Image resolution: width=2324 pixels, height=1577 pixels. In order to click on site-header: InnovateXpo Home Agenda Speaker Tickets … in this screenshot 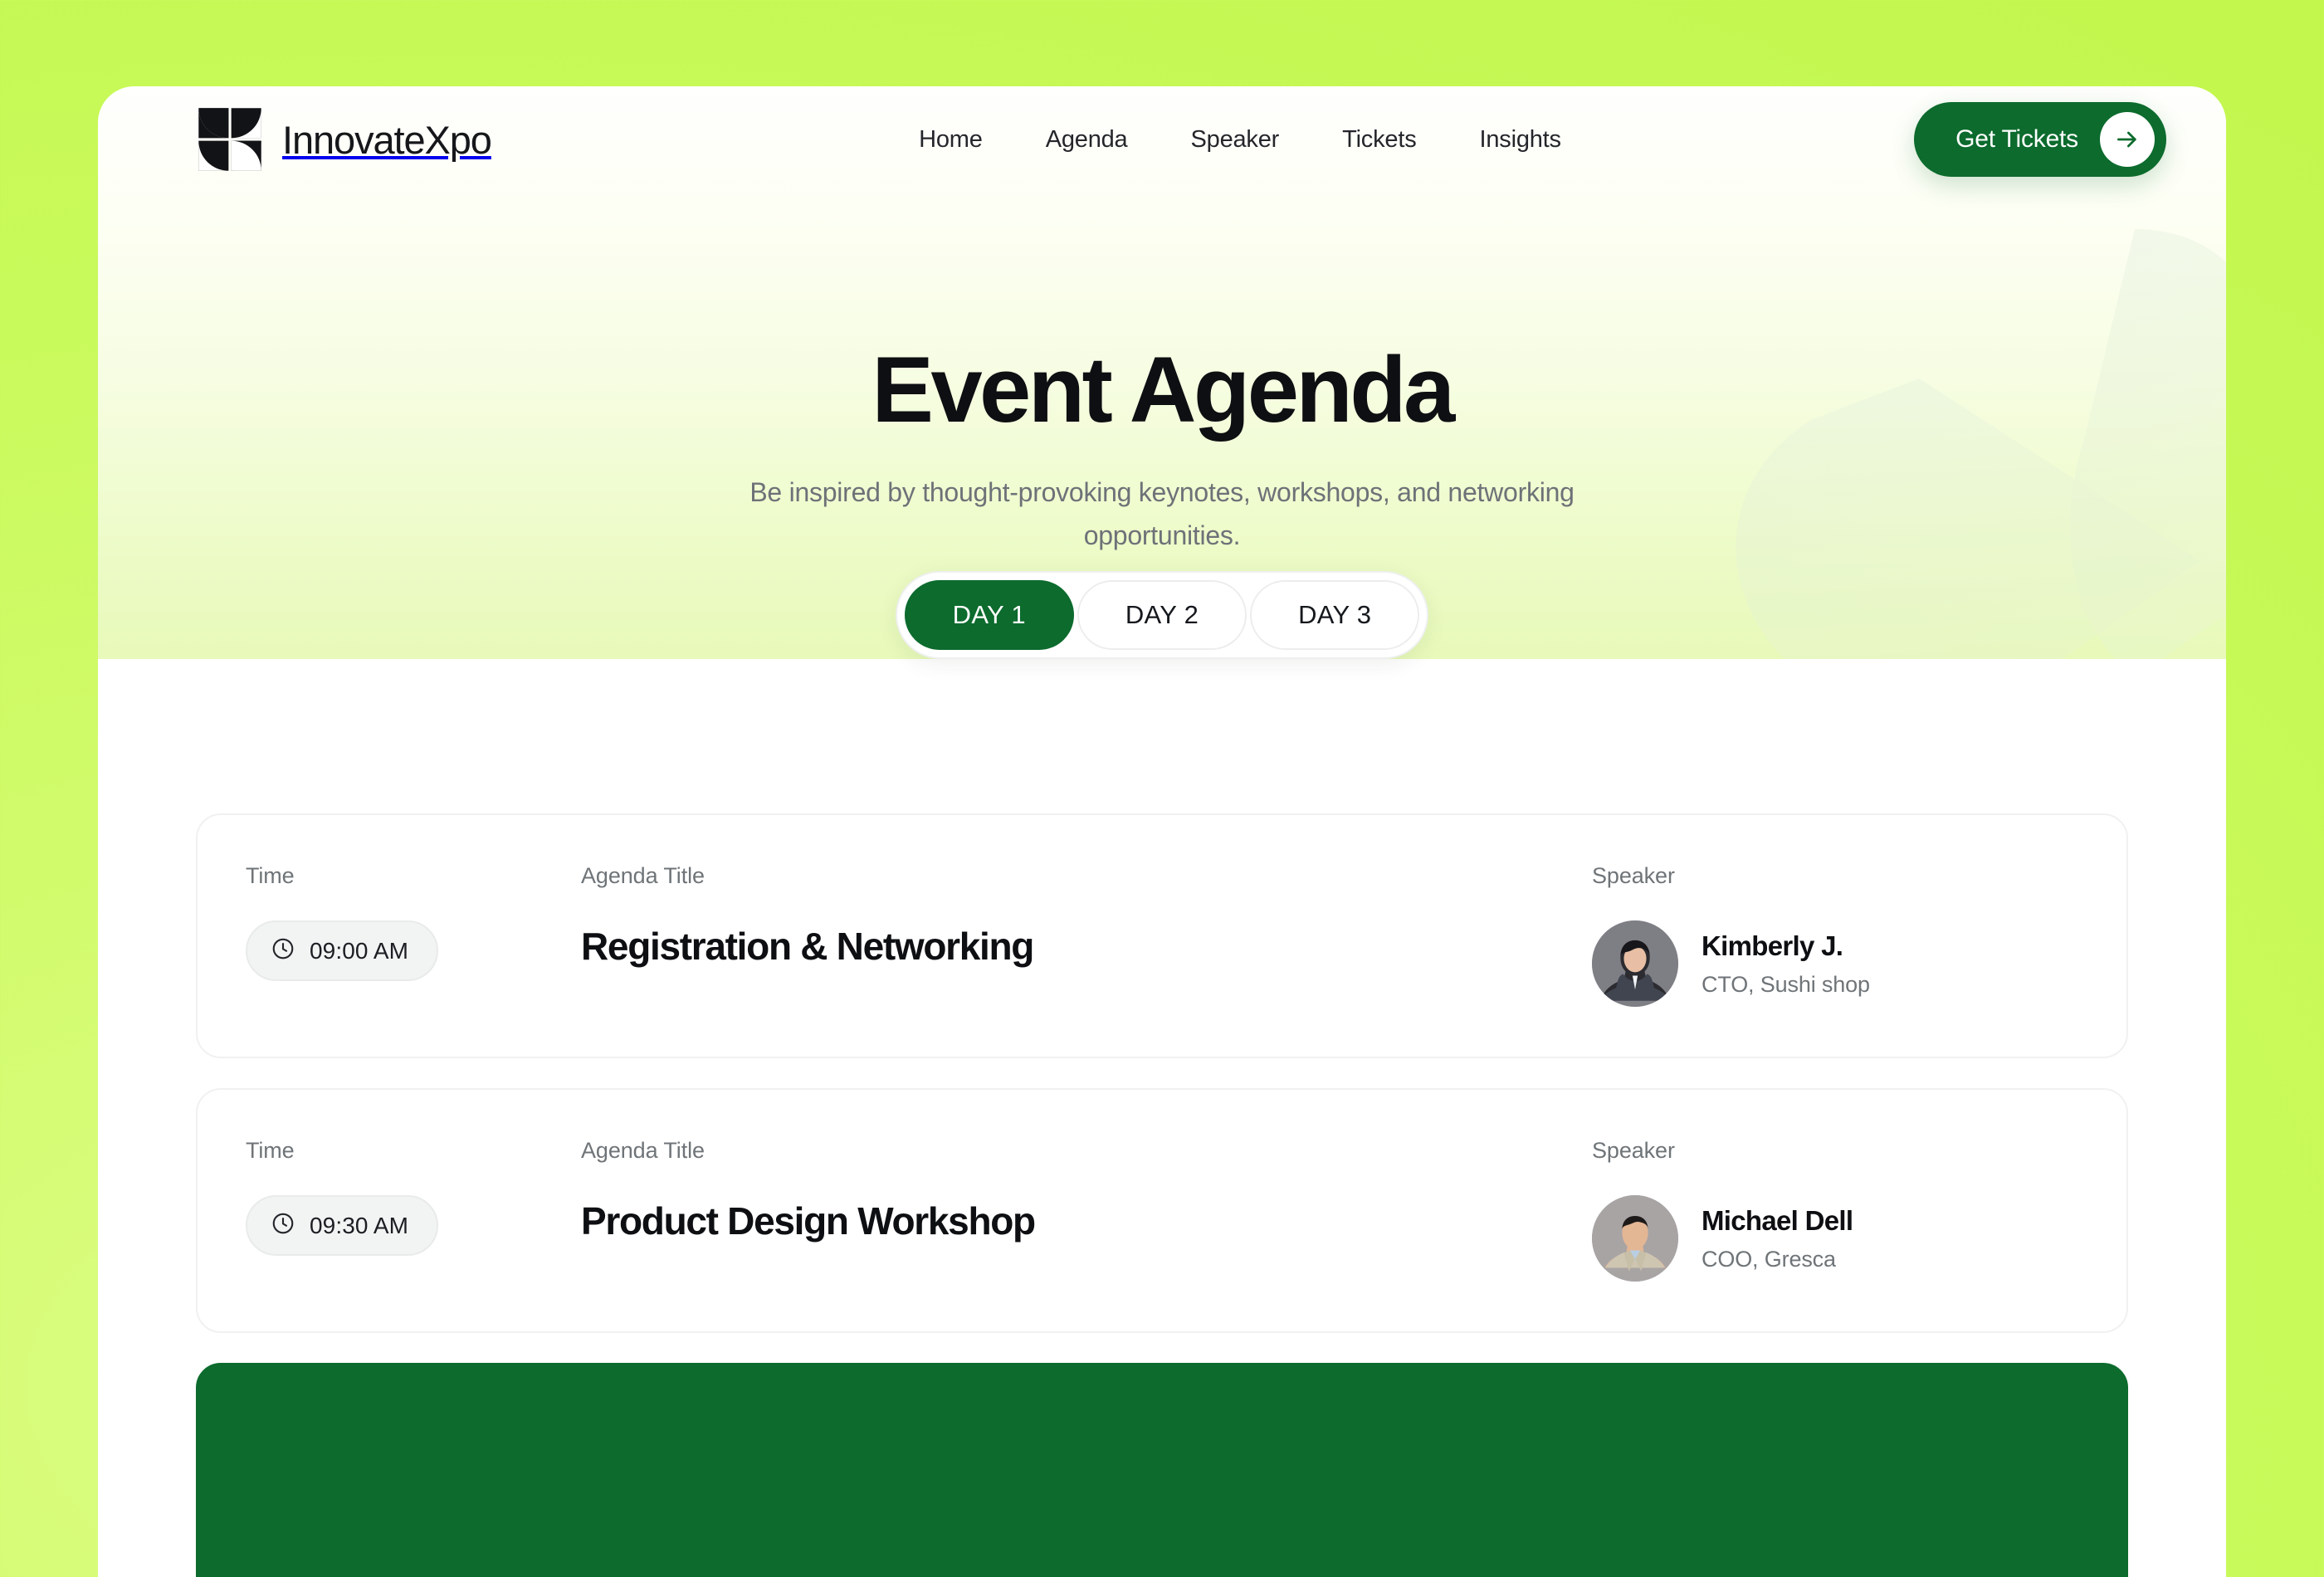, I will do `click(1162, 139)`.